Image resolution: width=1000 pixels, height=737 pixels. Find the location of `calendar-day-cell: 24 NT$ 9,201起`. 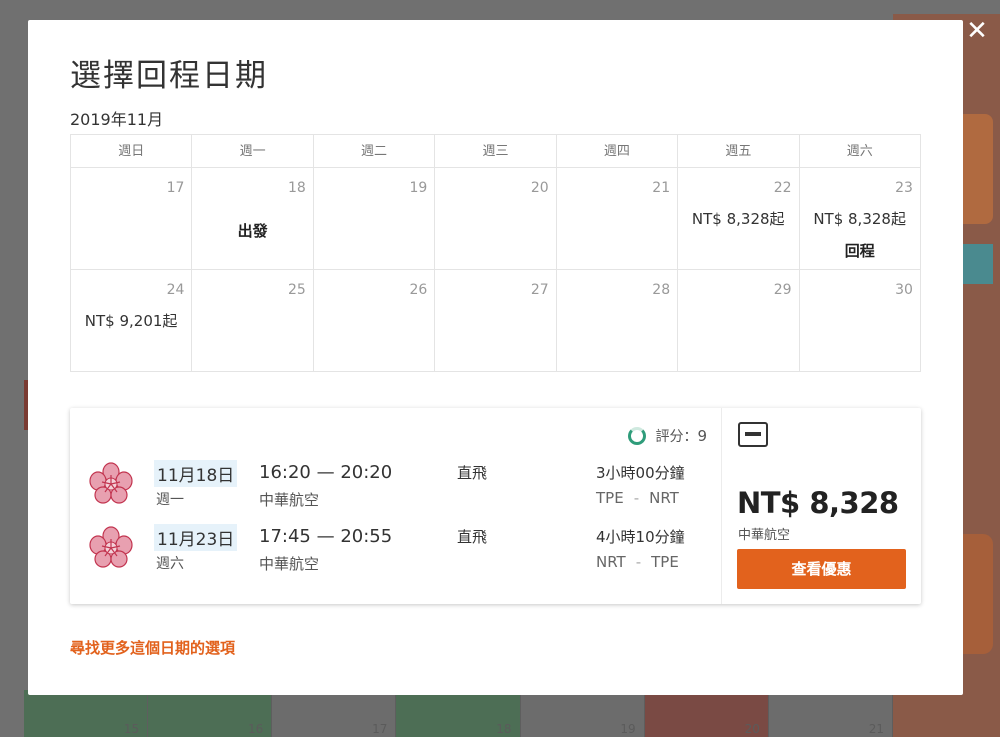

calendar-day-cell: 24 NT$ 9,201起 is located at coordinates (132, 320).